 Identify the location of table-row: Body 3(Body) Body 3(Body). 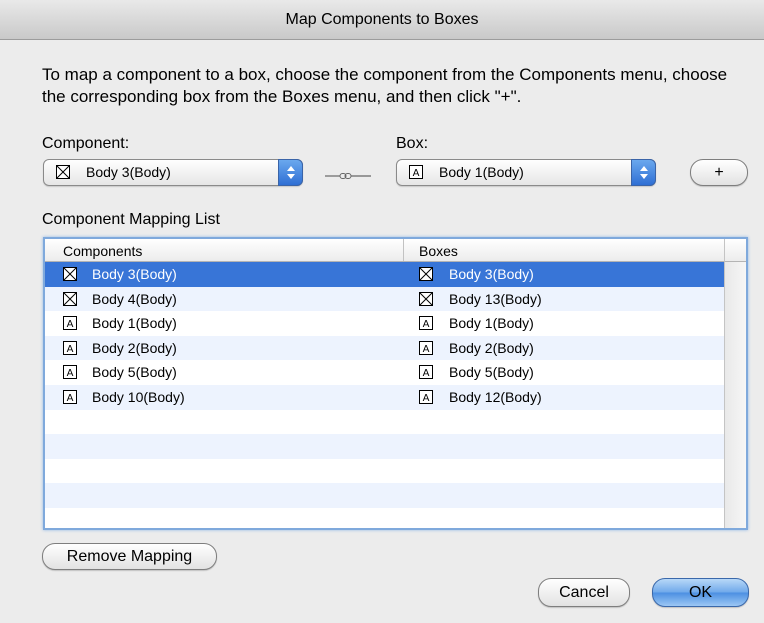
(384, 274).